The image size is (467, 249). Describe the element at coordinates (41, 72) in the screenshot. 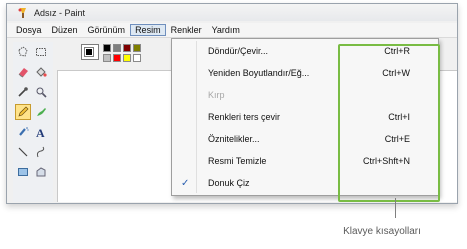

I see `fill-icon` at that location.